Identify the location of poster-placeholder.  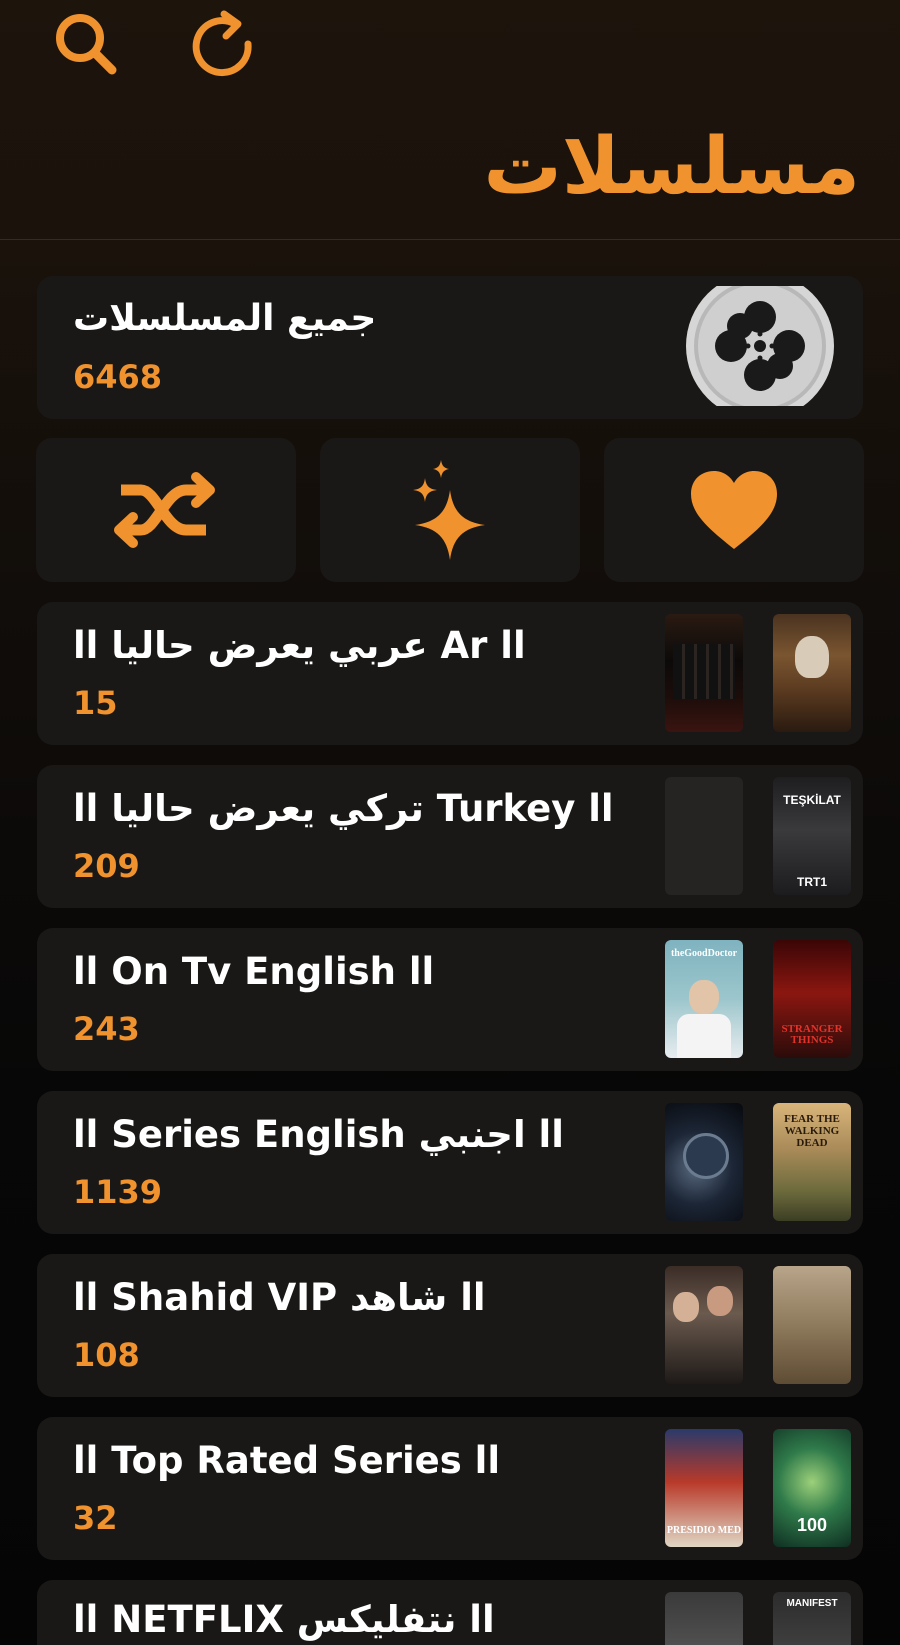
(704, 836).